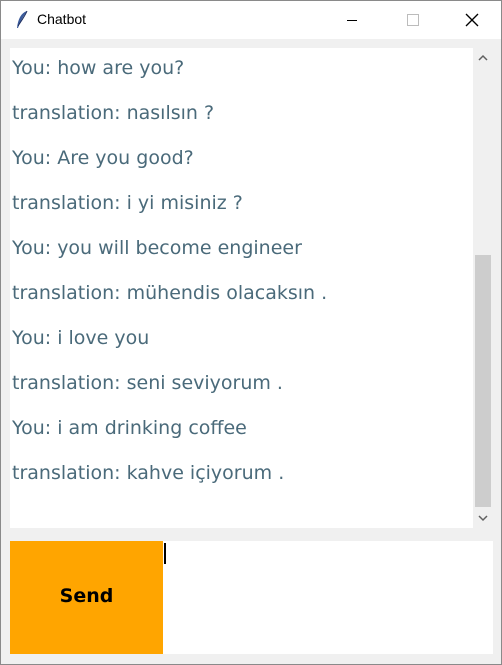  I want to click on scroll-up-button, so click(483, 58).